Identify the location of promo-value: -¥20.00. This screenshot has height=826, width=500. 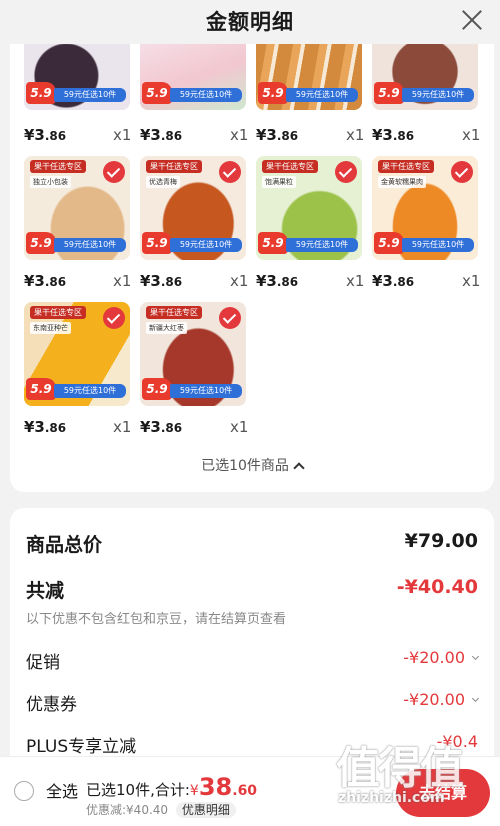
(441, 657).